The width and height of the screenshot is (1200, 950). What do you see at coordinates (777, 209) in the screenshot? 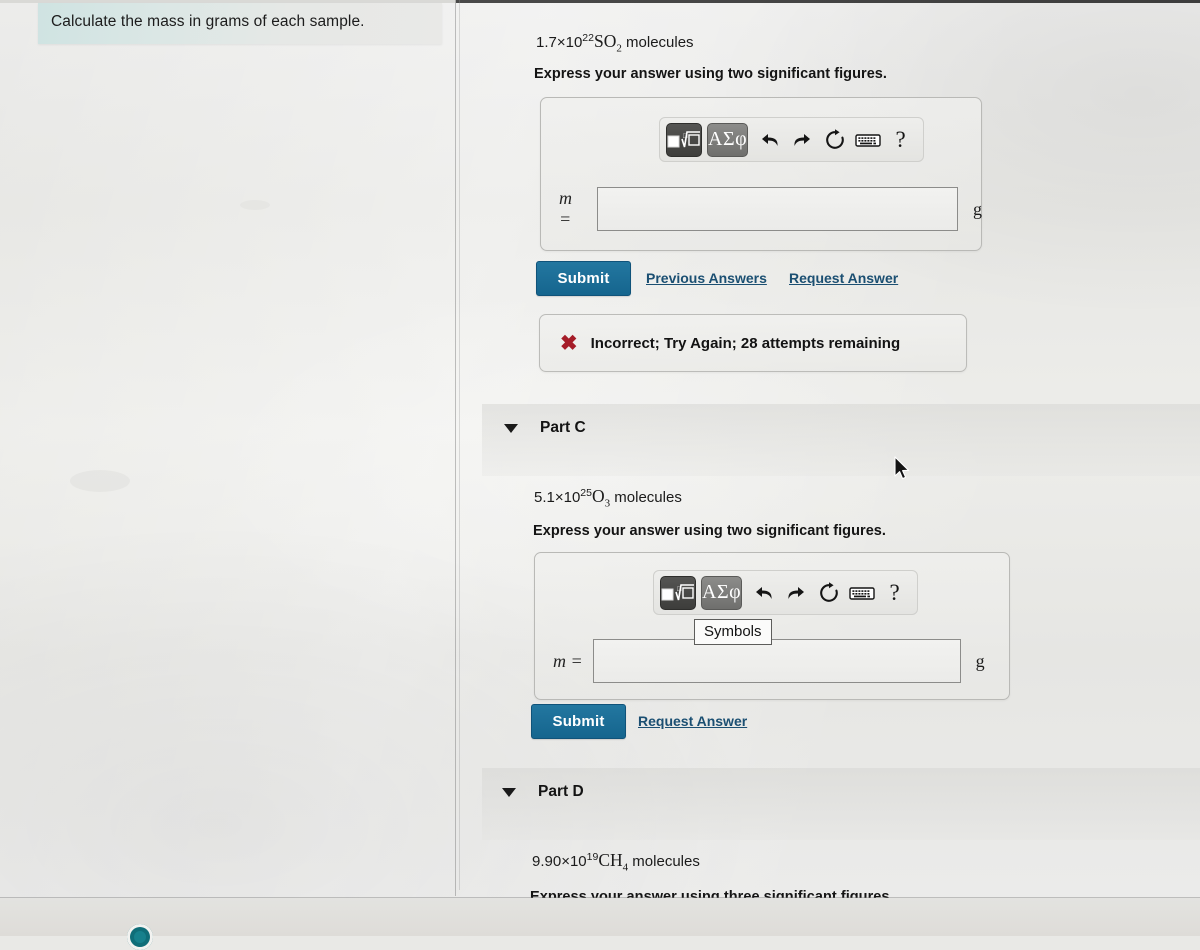
I see `part-b-answer-input` at bounding box center [777, 209].